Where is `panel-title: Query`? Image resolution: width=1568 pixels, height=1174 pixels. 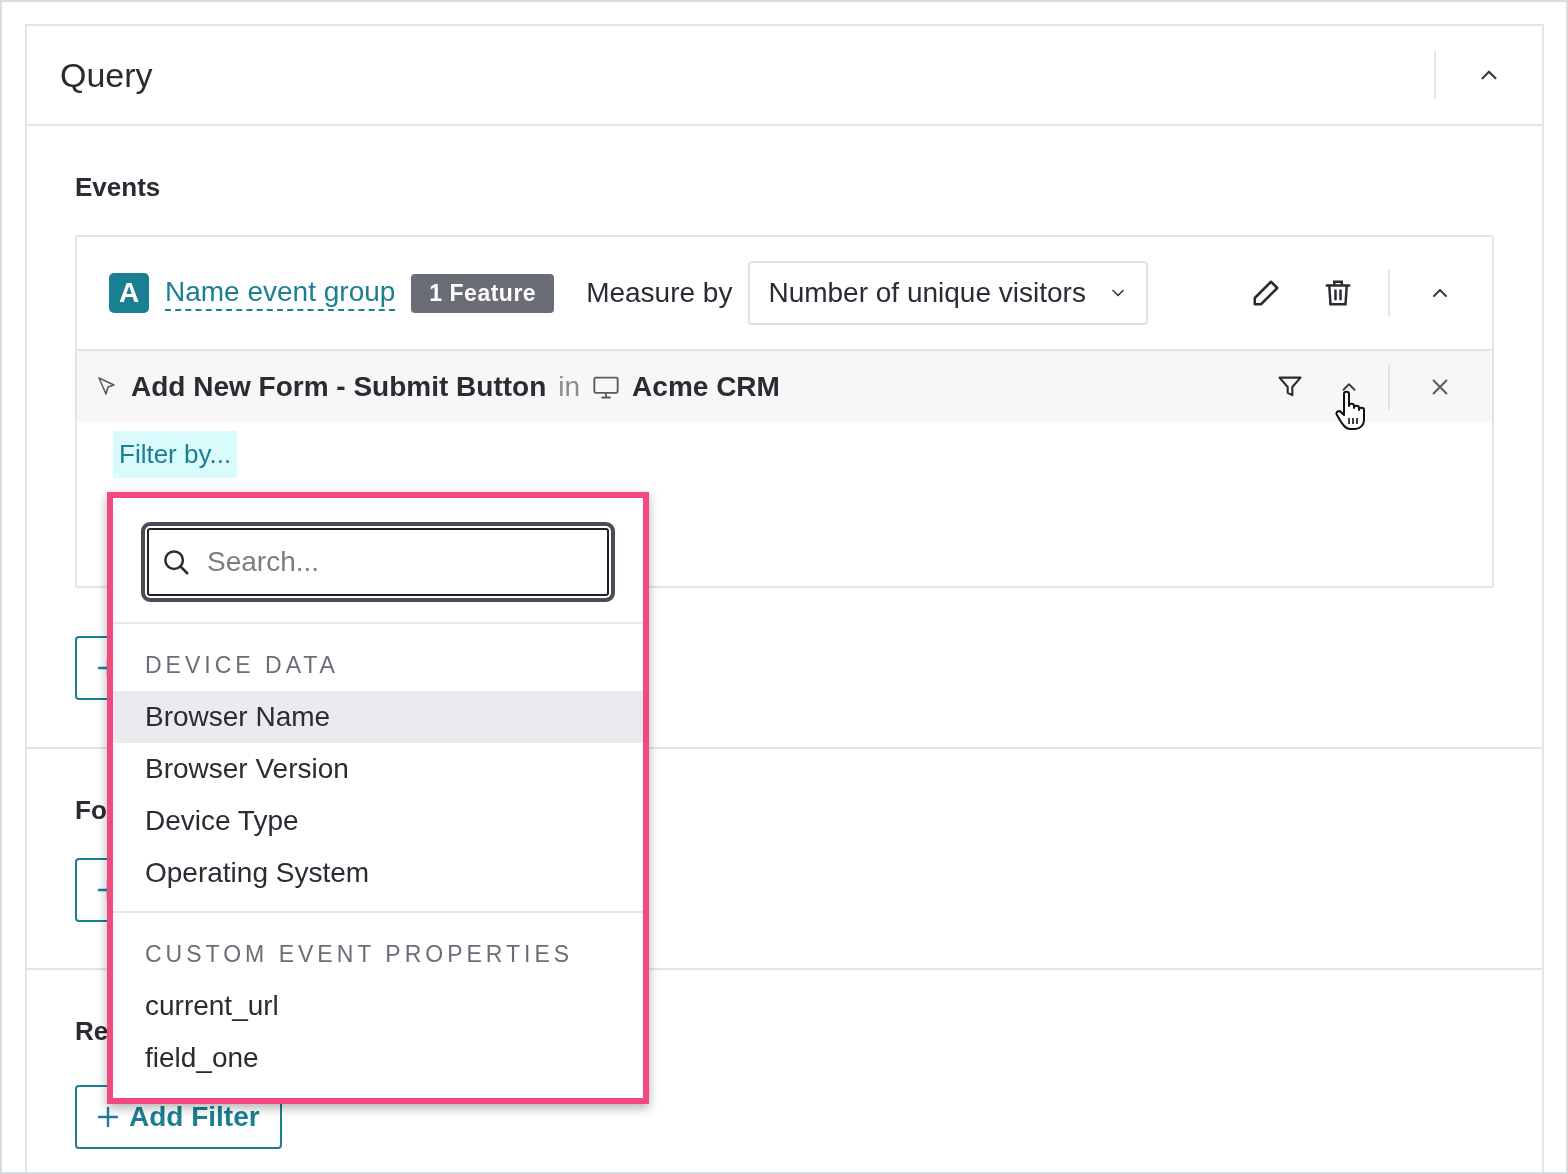 panel-title: Query is located at coordinates (107, 75).